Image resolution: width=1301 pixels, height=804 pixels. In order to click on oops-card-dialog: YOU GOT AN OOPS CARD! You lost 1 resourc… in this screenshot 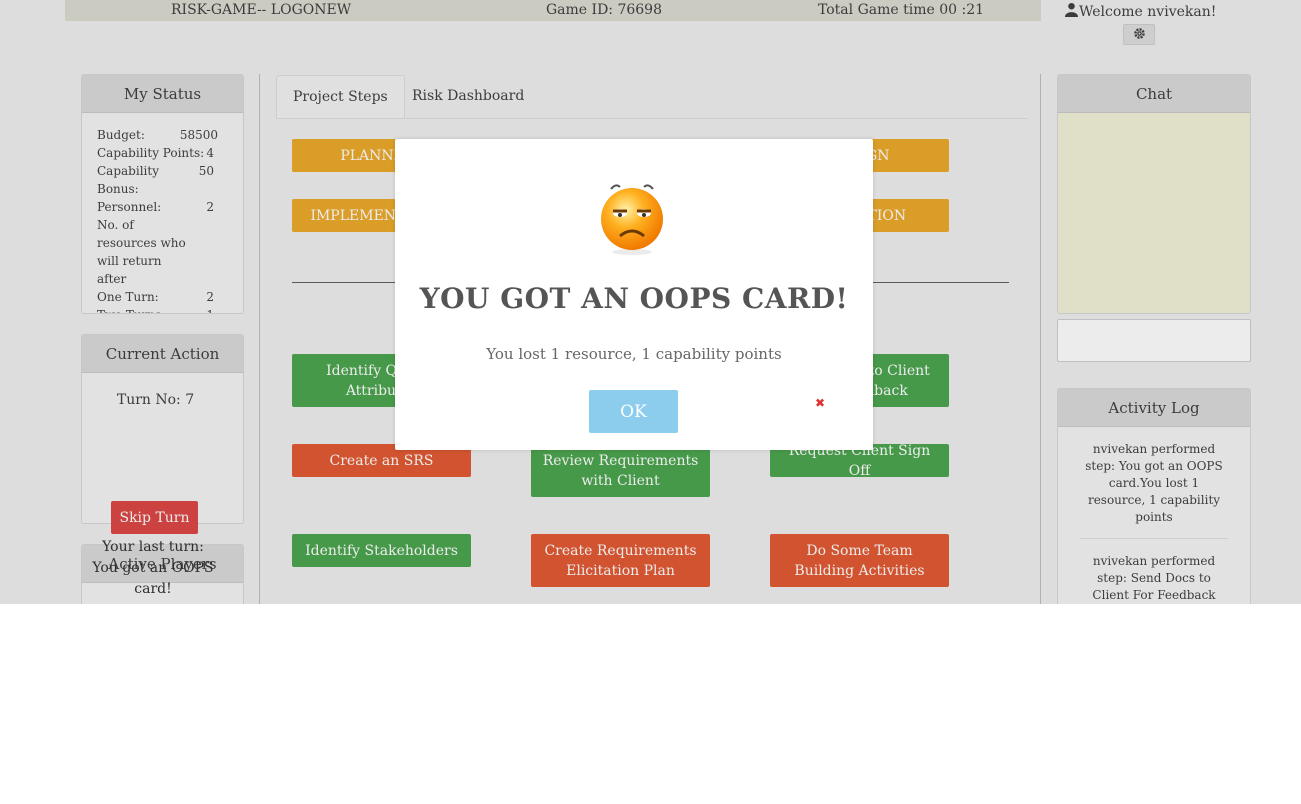, I will do `click(634, 294)`.